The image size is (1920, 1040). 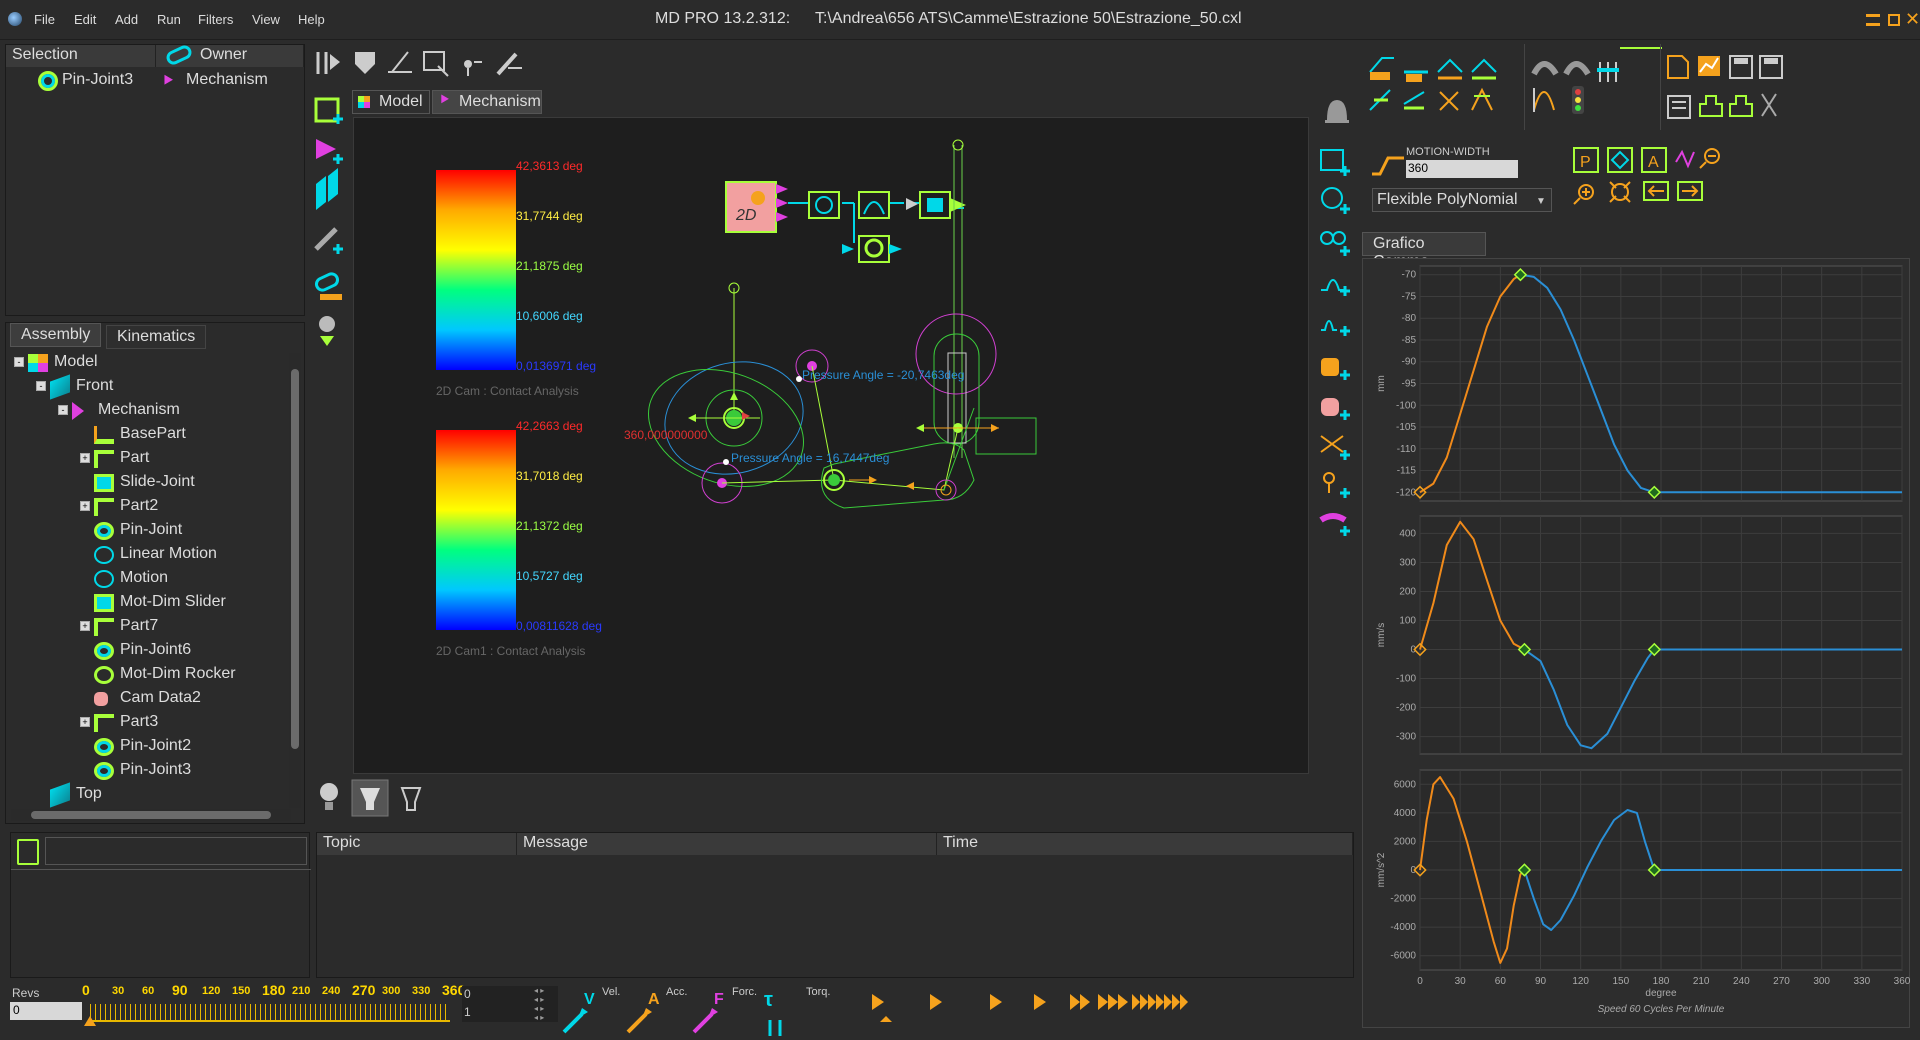 What do you see at coordinates (1160, 1002) in the screenshot?
I see `play-fast-icon` at bounding box center [1160, 1002].